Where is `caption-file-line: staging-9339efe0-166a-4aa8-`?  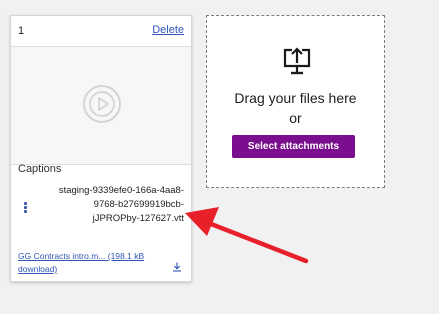 caption-file-line: staging-9339efe0-166a-4aa8- is located at coordinates (121, 190).